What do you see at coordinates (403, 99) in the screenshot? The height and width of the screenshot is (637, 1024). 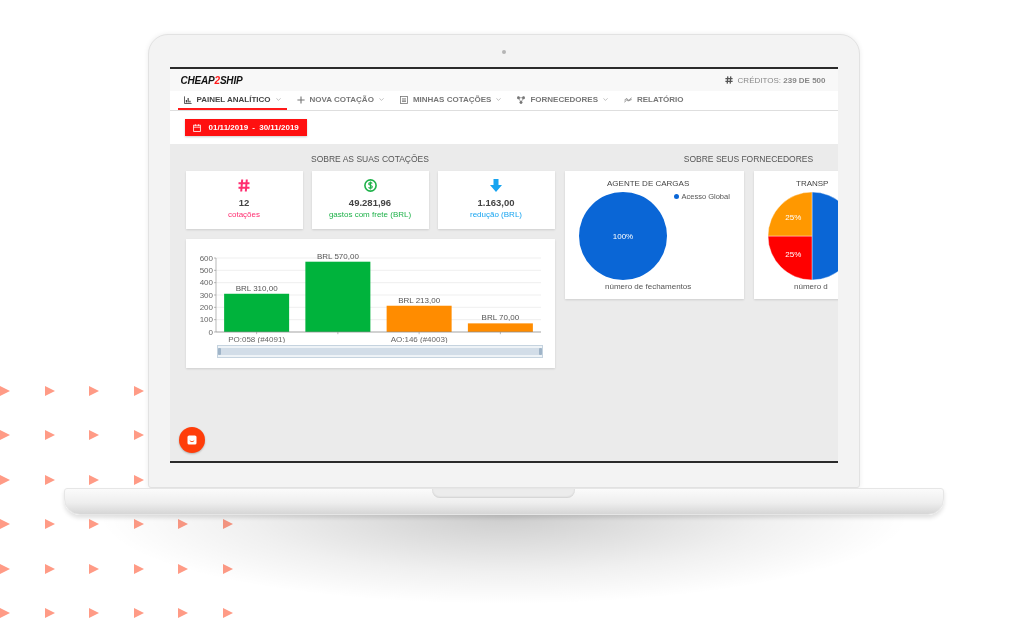 I see `list-box-icon` at bounding box center [403, 99].